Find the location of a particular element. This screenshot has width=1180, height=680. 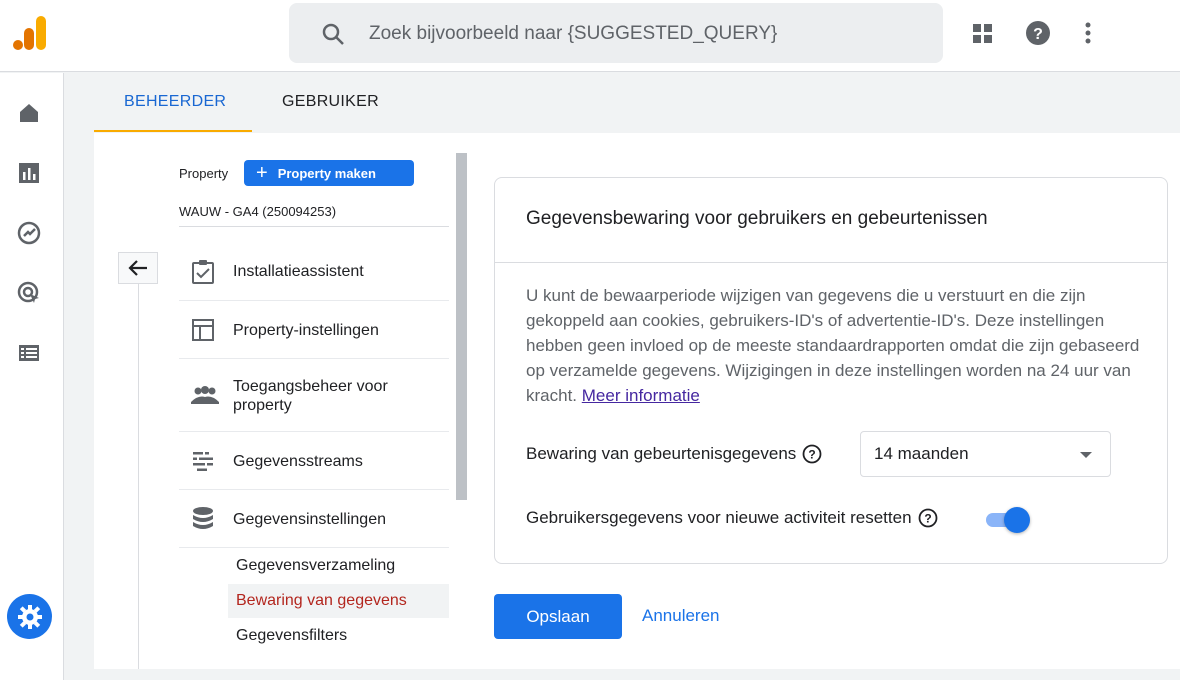

sidebar-item-label: Gegevensinstellingen is located at coordinates (309, 519).